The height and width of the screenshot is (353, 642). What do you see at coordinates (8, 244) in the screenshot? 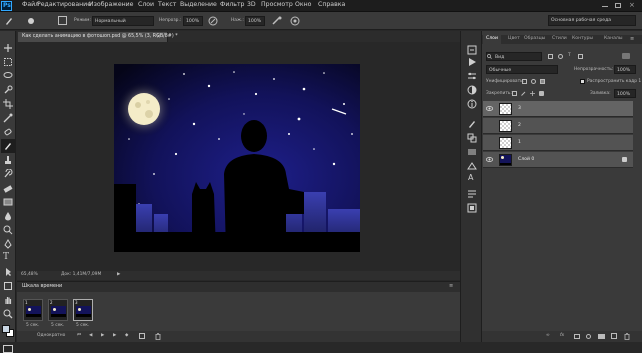
I see `pen-tool-icon` at bounding box center [8, 244].